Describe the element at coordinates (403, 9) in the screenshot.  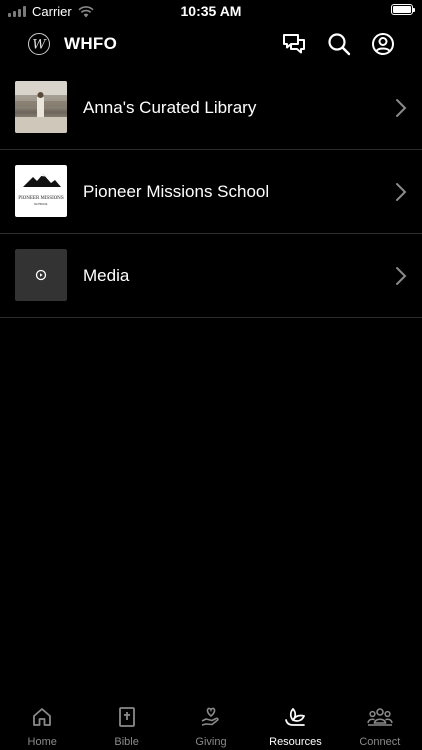
I see `battery-icon` at that location.